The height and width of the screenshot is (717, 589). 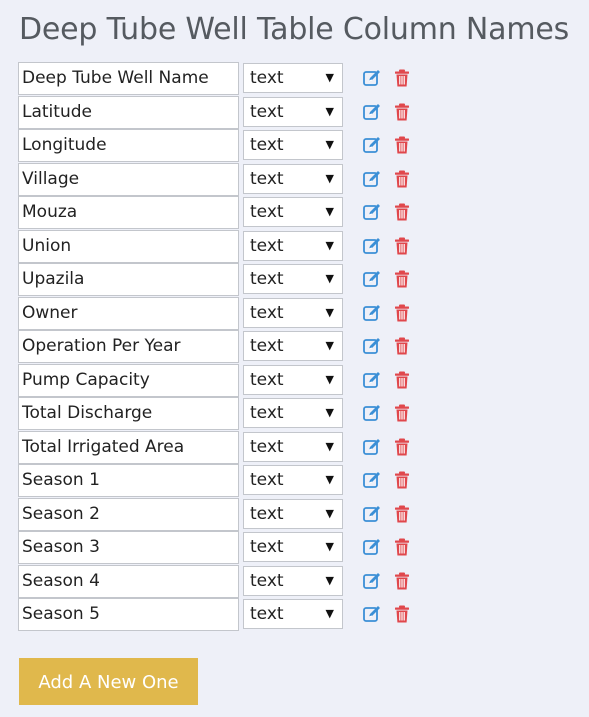 I want to click on column-row: Total Irrigated Area text ▼, so click(x=228, y=447).